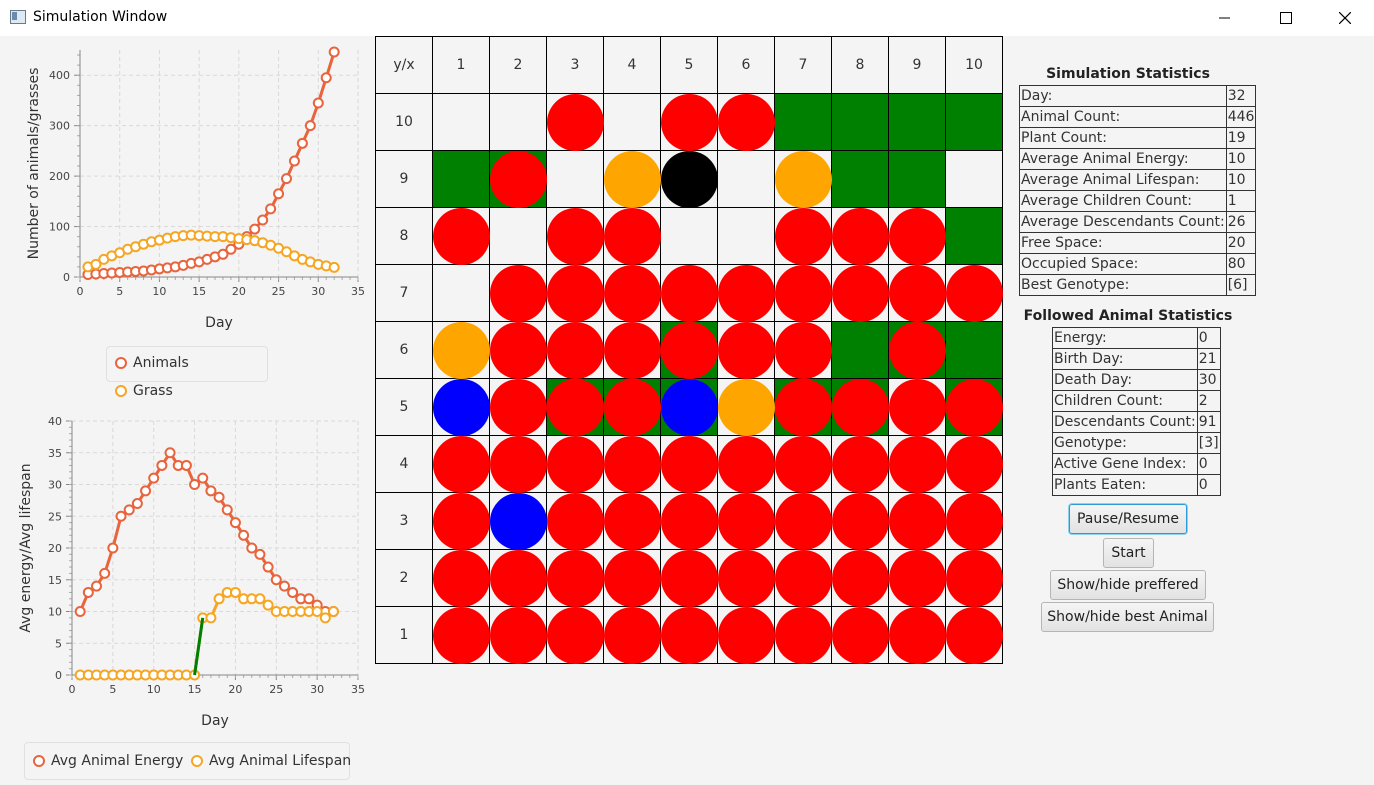 Image resolution: width=1374 pixels, height=785 pixels. What do you see at coordinates (1225, 18) in the screenshot?
I see `minimize-button` at bounding box center [1225, 18].